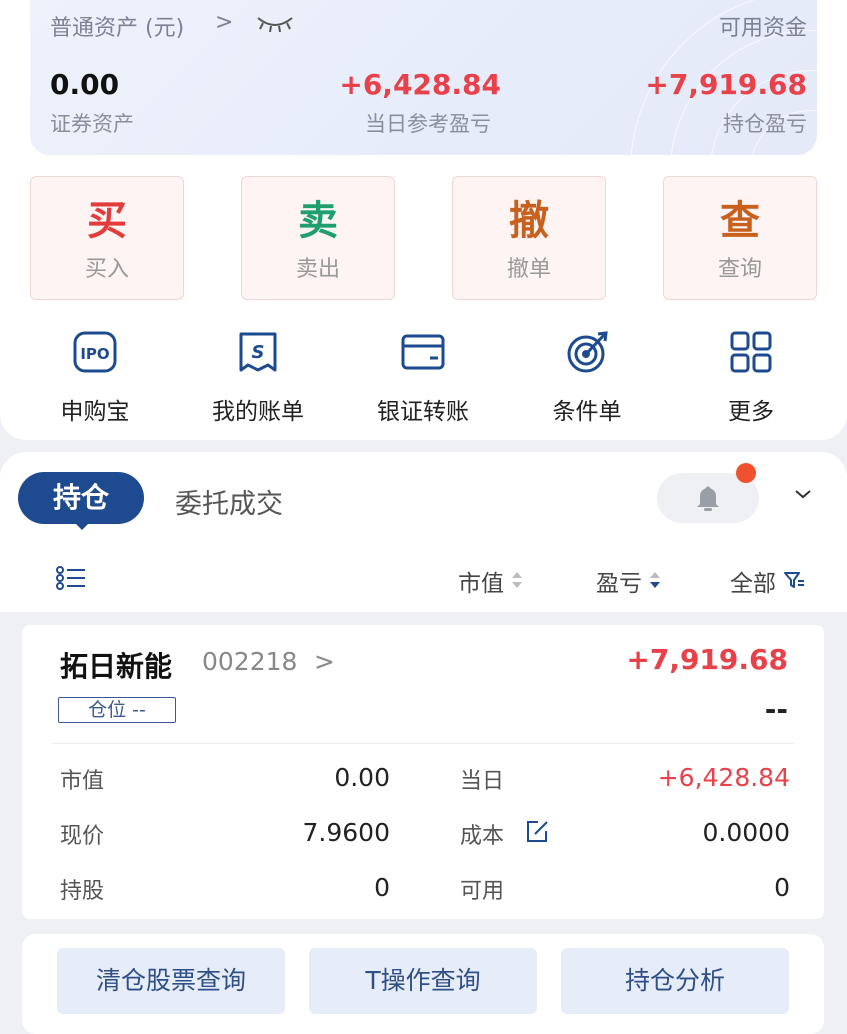 The image size is (847, 1034). What do you see at coordinates (655, 580) in the screenshot?
I see `sort-desc-arrows-icon` at bounding box center [655, 580].